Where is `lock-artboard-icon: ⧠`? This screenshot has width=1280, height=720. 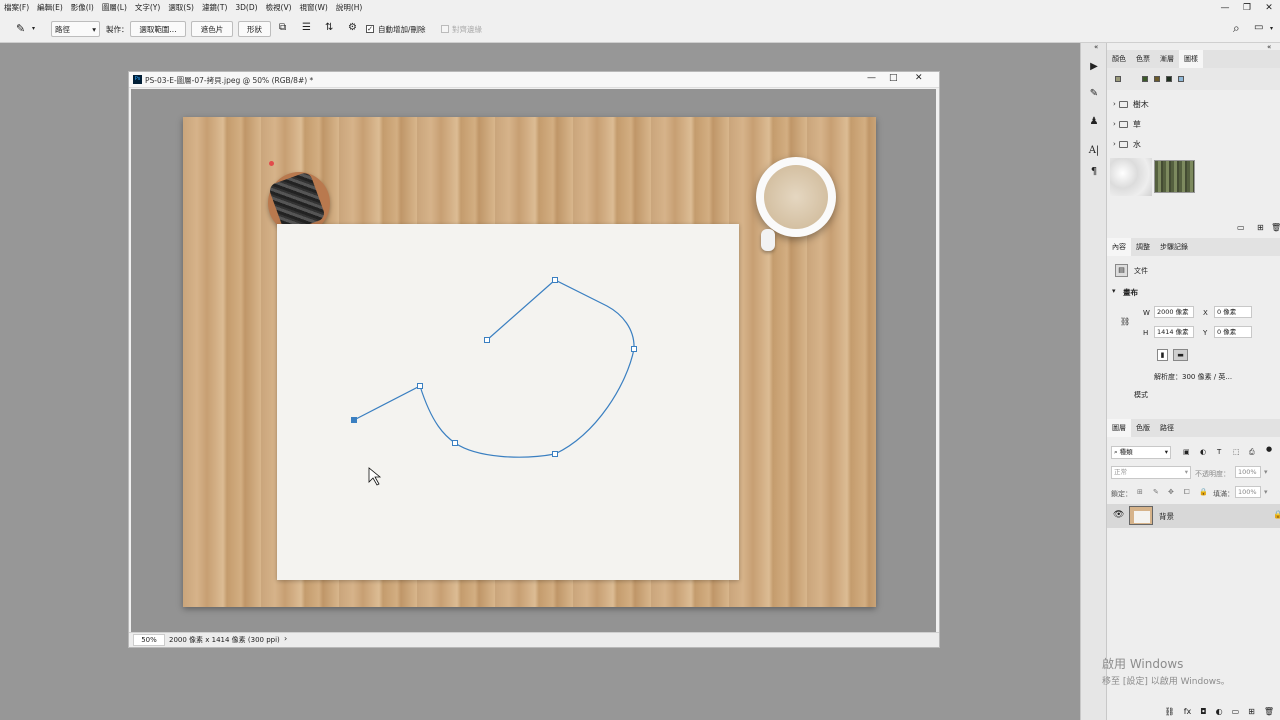
lock-artboard-icon: ⧠ is located at coordinates (1187, 492).